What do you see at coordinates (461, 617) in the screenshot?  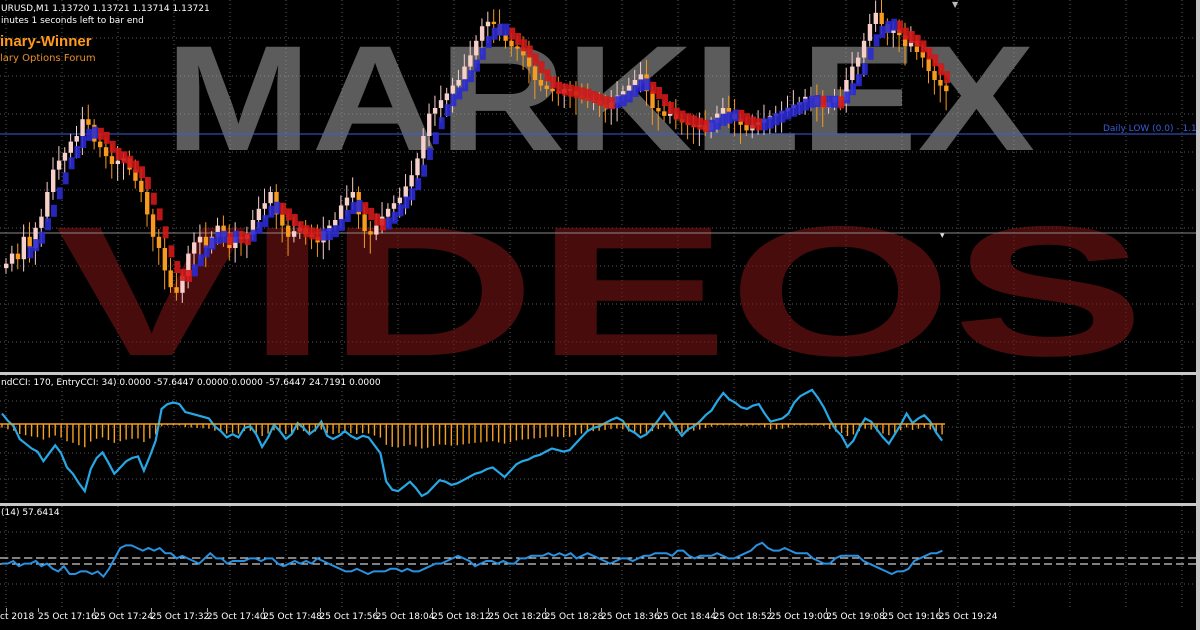 I see `time-axis-label: 25 Oct 18:12` at bounding box center [461, 617].